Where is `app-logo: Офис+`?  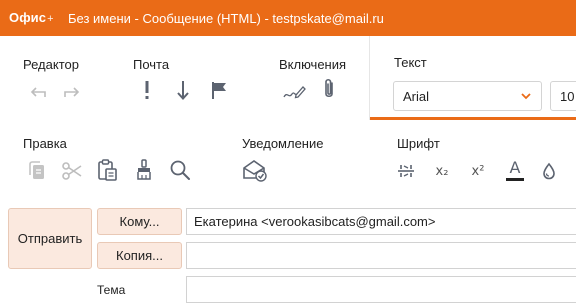 app-logo: Офис+ is located at coordinates (31, 17).